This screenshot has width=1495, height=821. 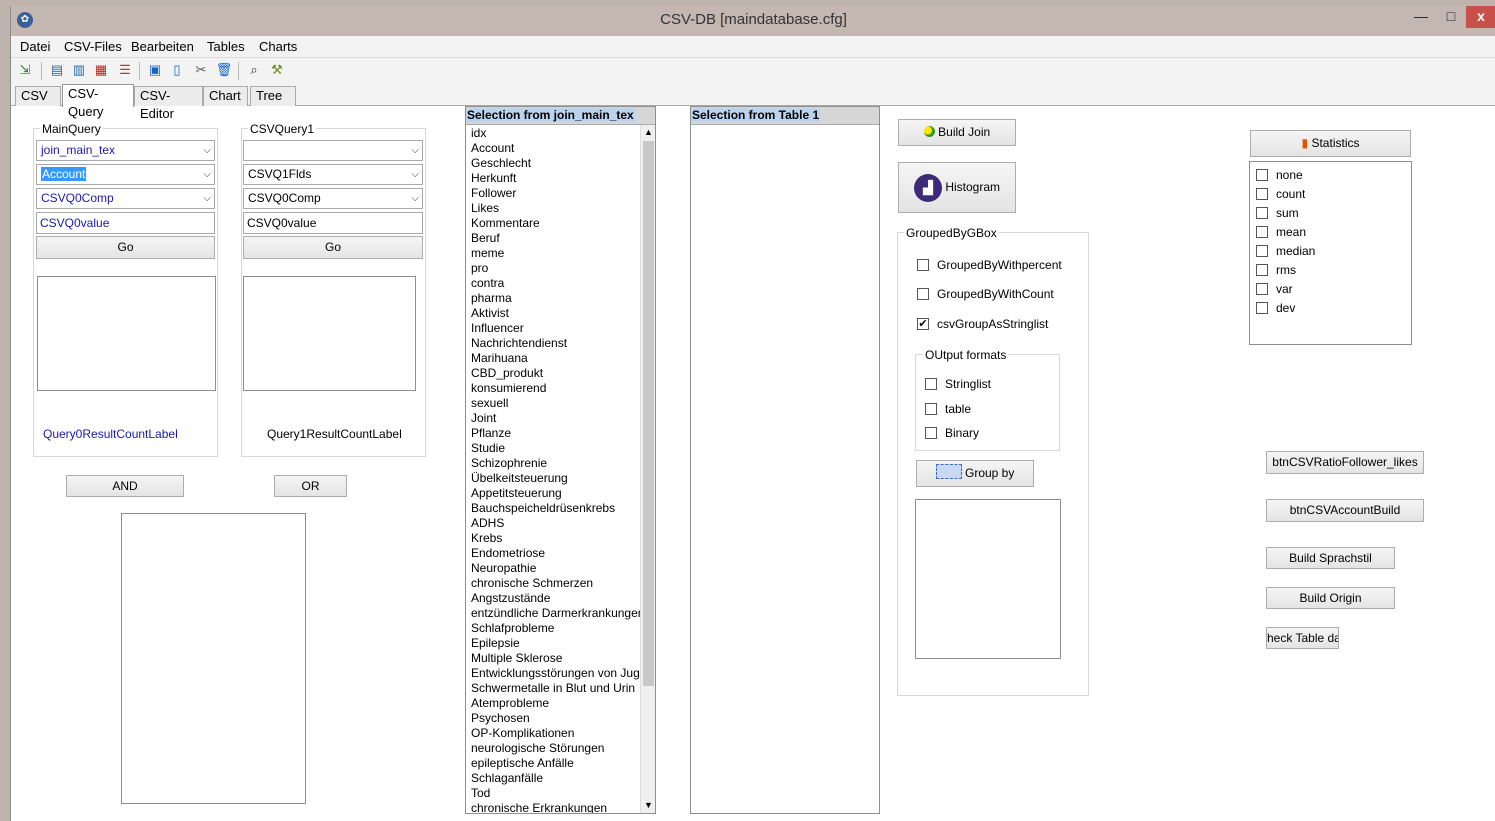 I want to click on list-item: Psychosen, so click(x=553, y=718).